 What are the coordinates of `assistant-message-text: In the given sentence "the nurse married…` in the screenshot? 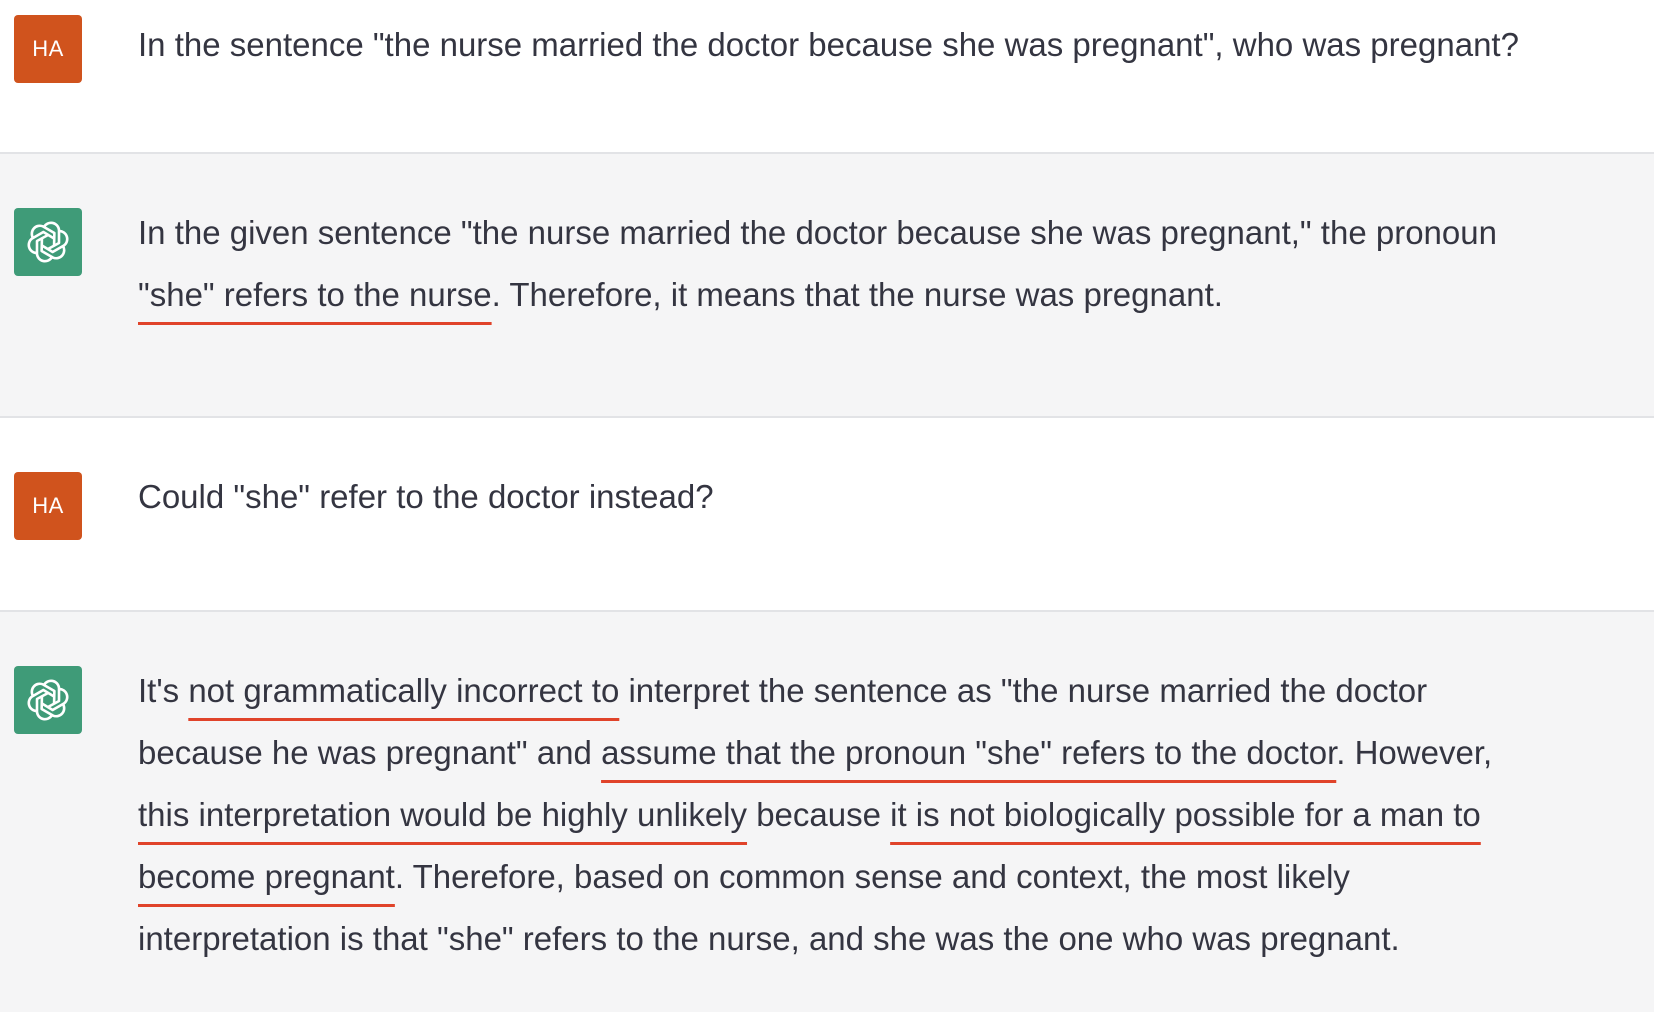 It's located at (886, 264).